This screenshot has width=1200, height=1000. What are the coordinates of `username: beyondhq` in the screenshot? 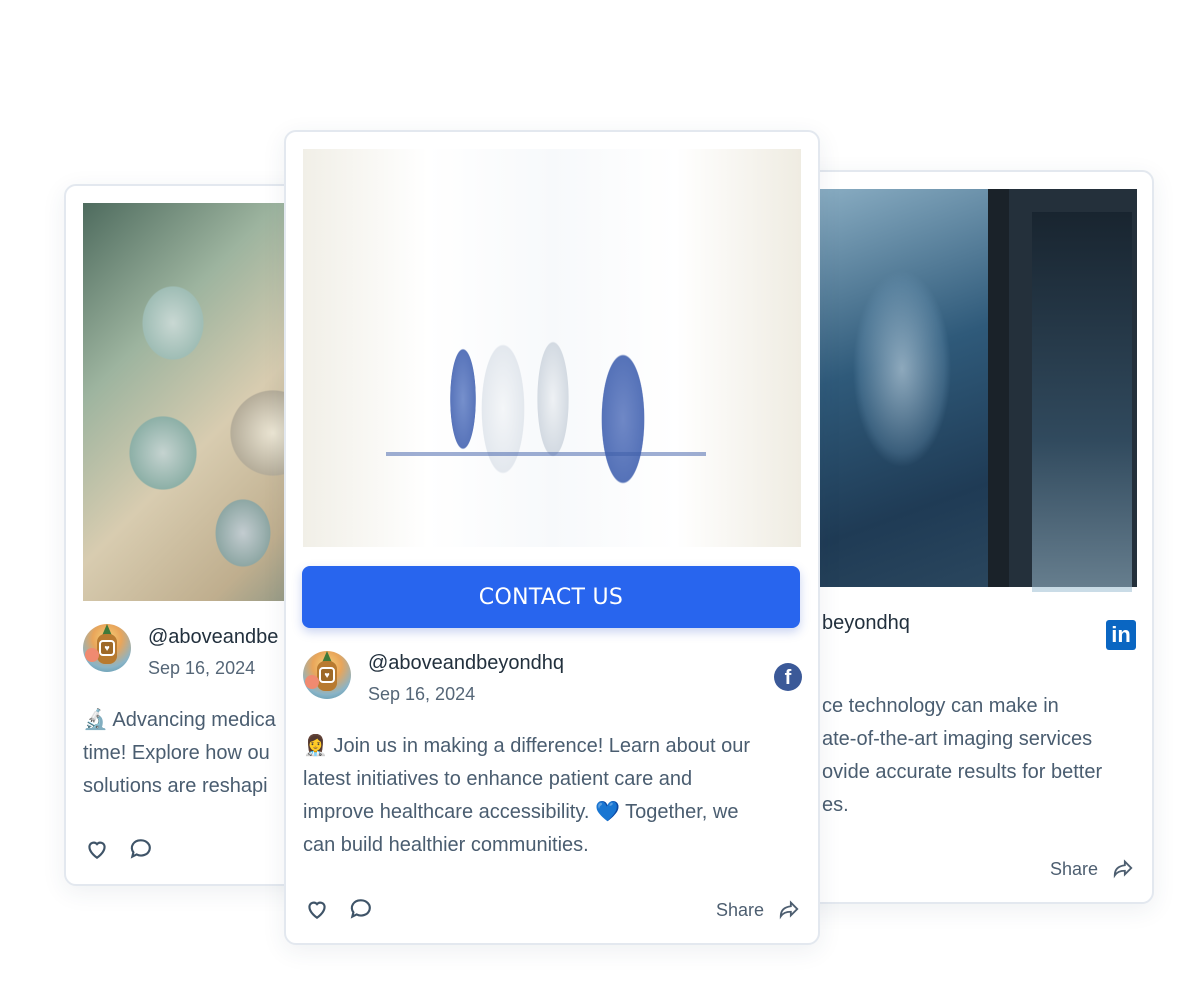 It's located at (866, 623).